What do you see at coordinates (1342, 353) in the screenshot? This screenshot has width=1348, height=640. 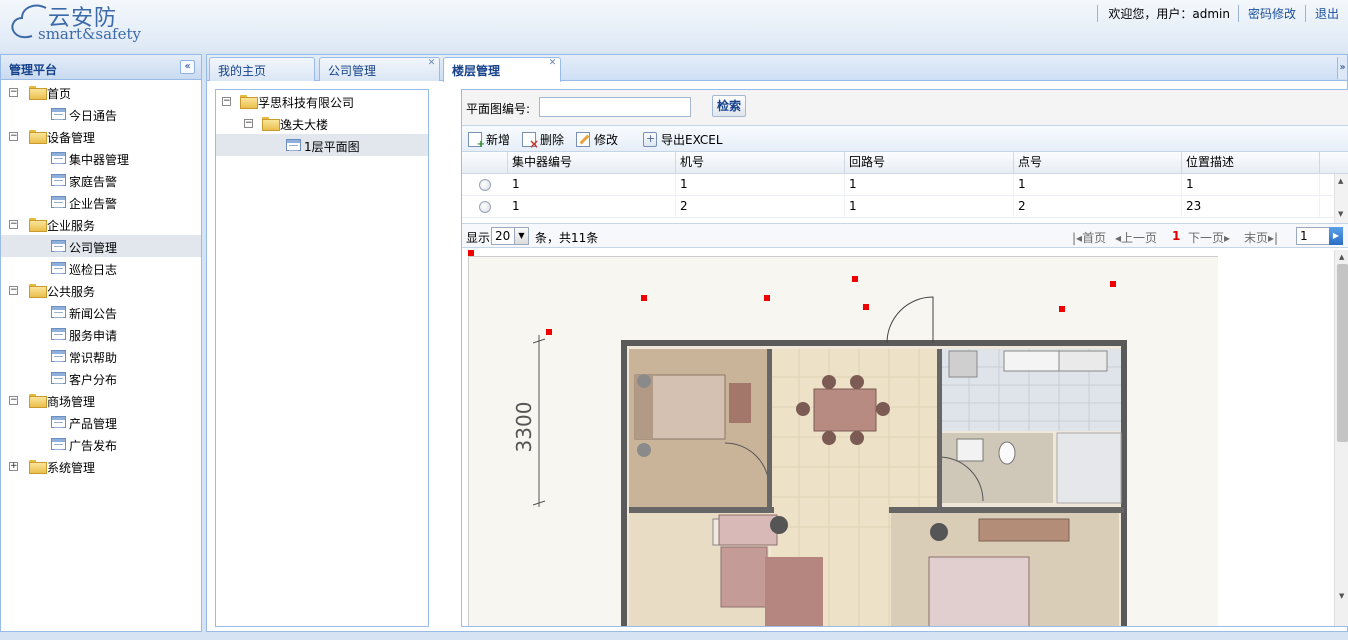 I see `scroll-thumb` at bounding box center [1342, 353].